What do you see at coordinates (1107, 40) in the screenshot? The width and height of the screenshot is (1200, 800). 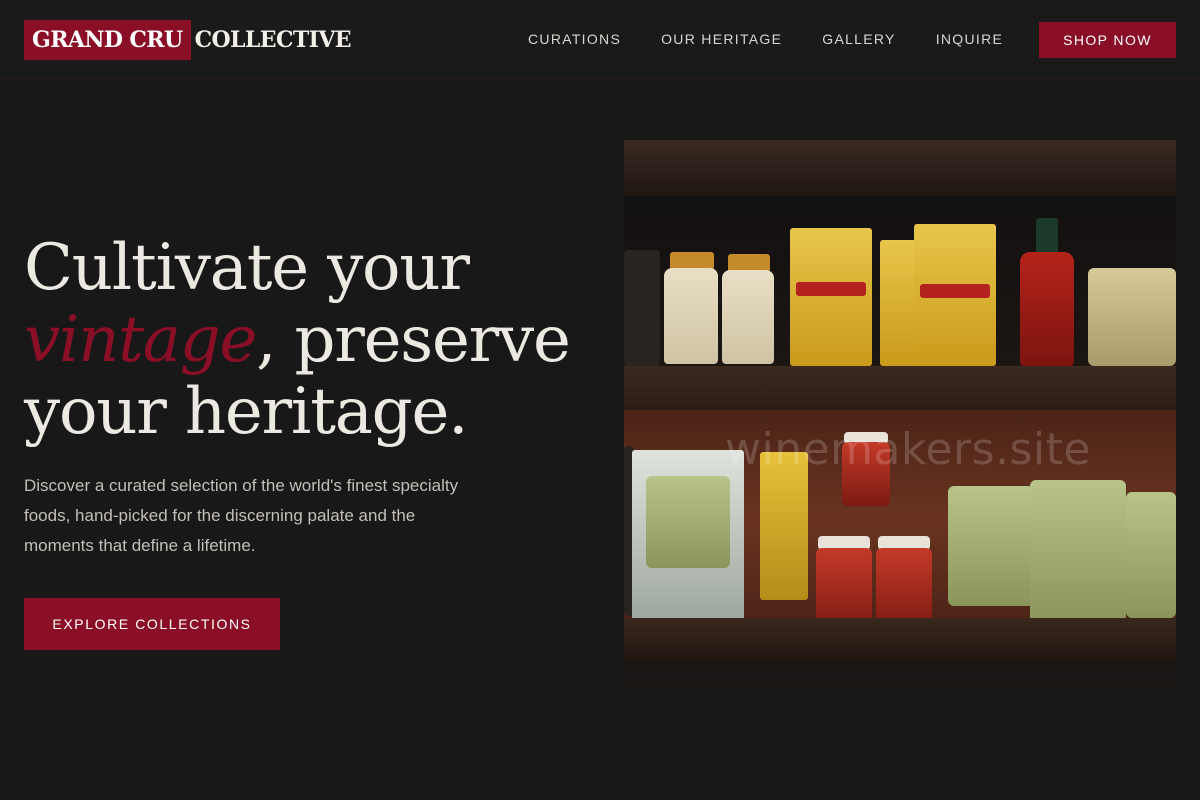 I see `shop-now-button: SHOP NOW` at bounding box center [1107, 40].